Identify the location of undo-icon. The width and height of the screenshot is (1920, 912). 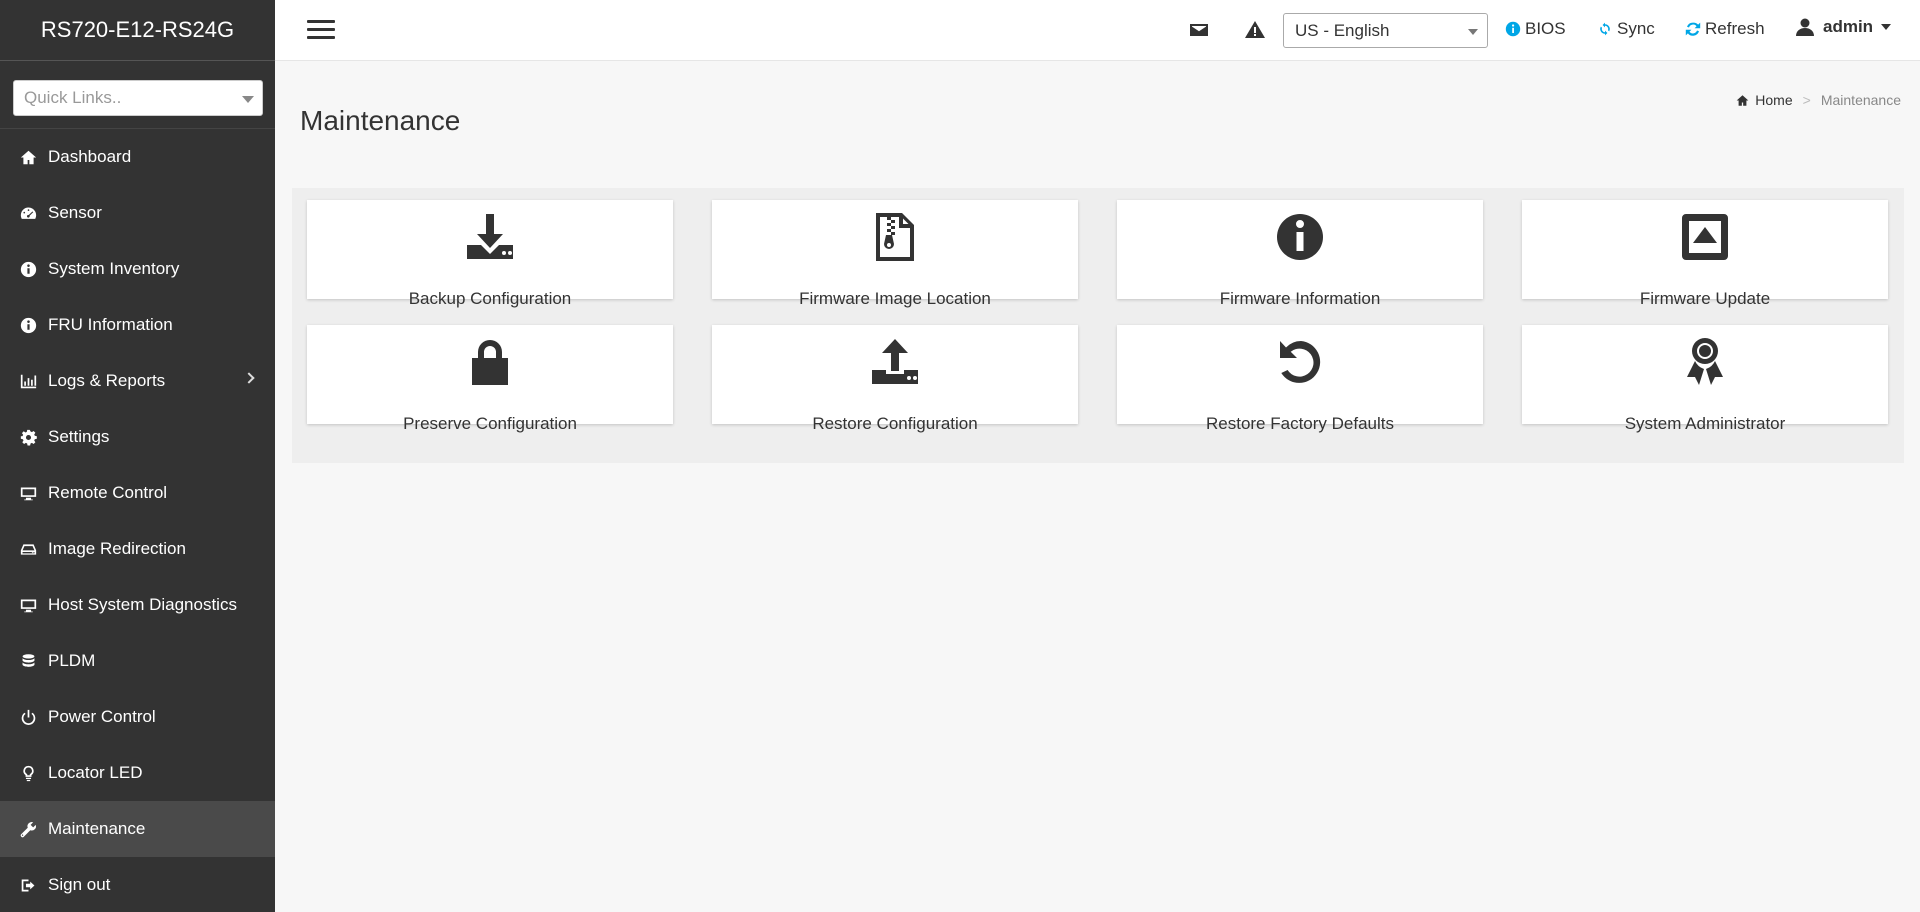
(1300, 362).